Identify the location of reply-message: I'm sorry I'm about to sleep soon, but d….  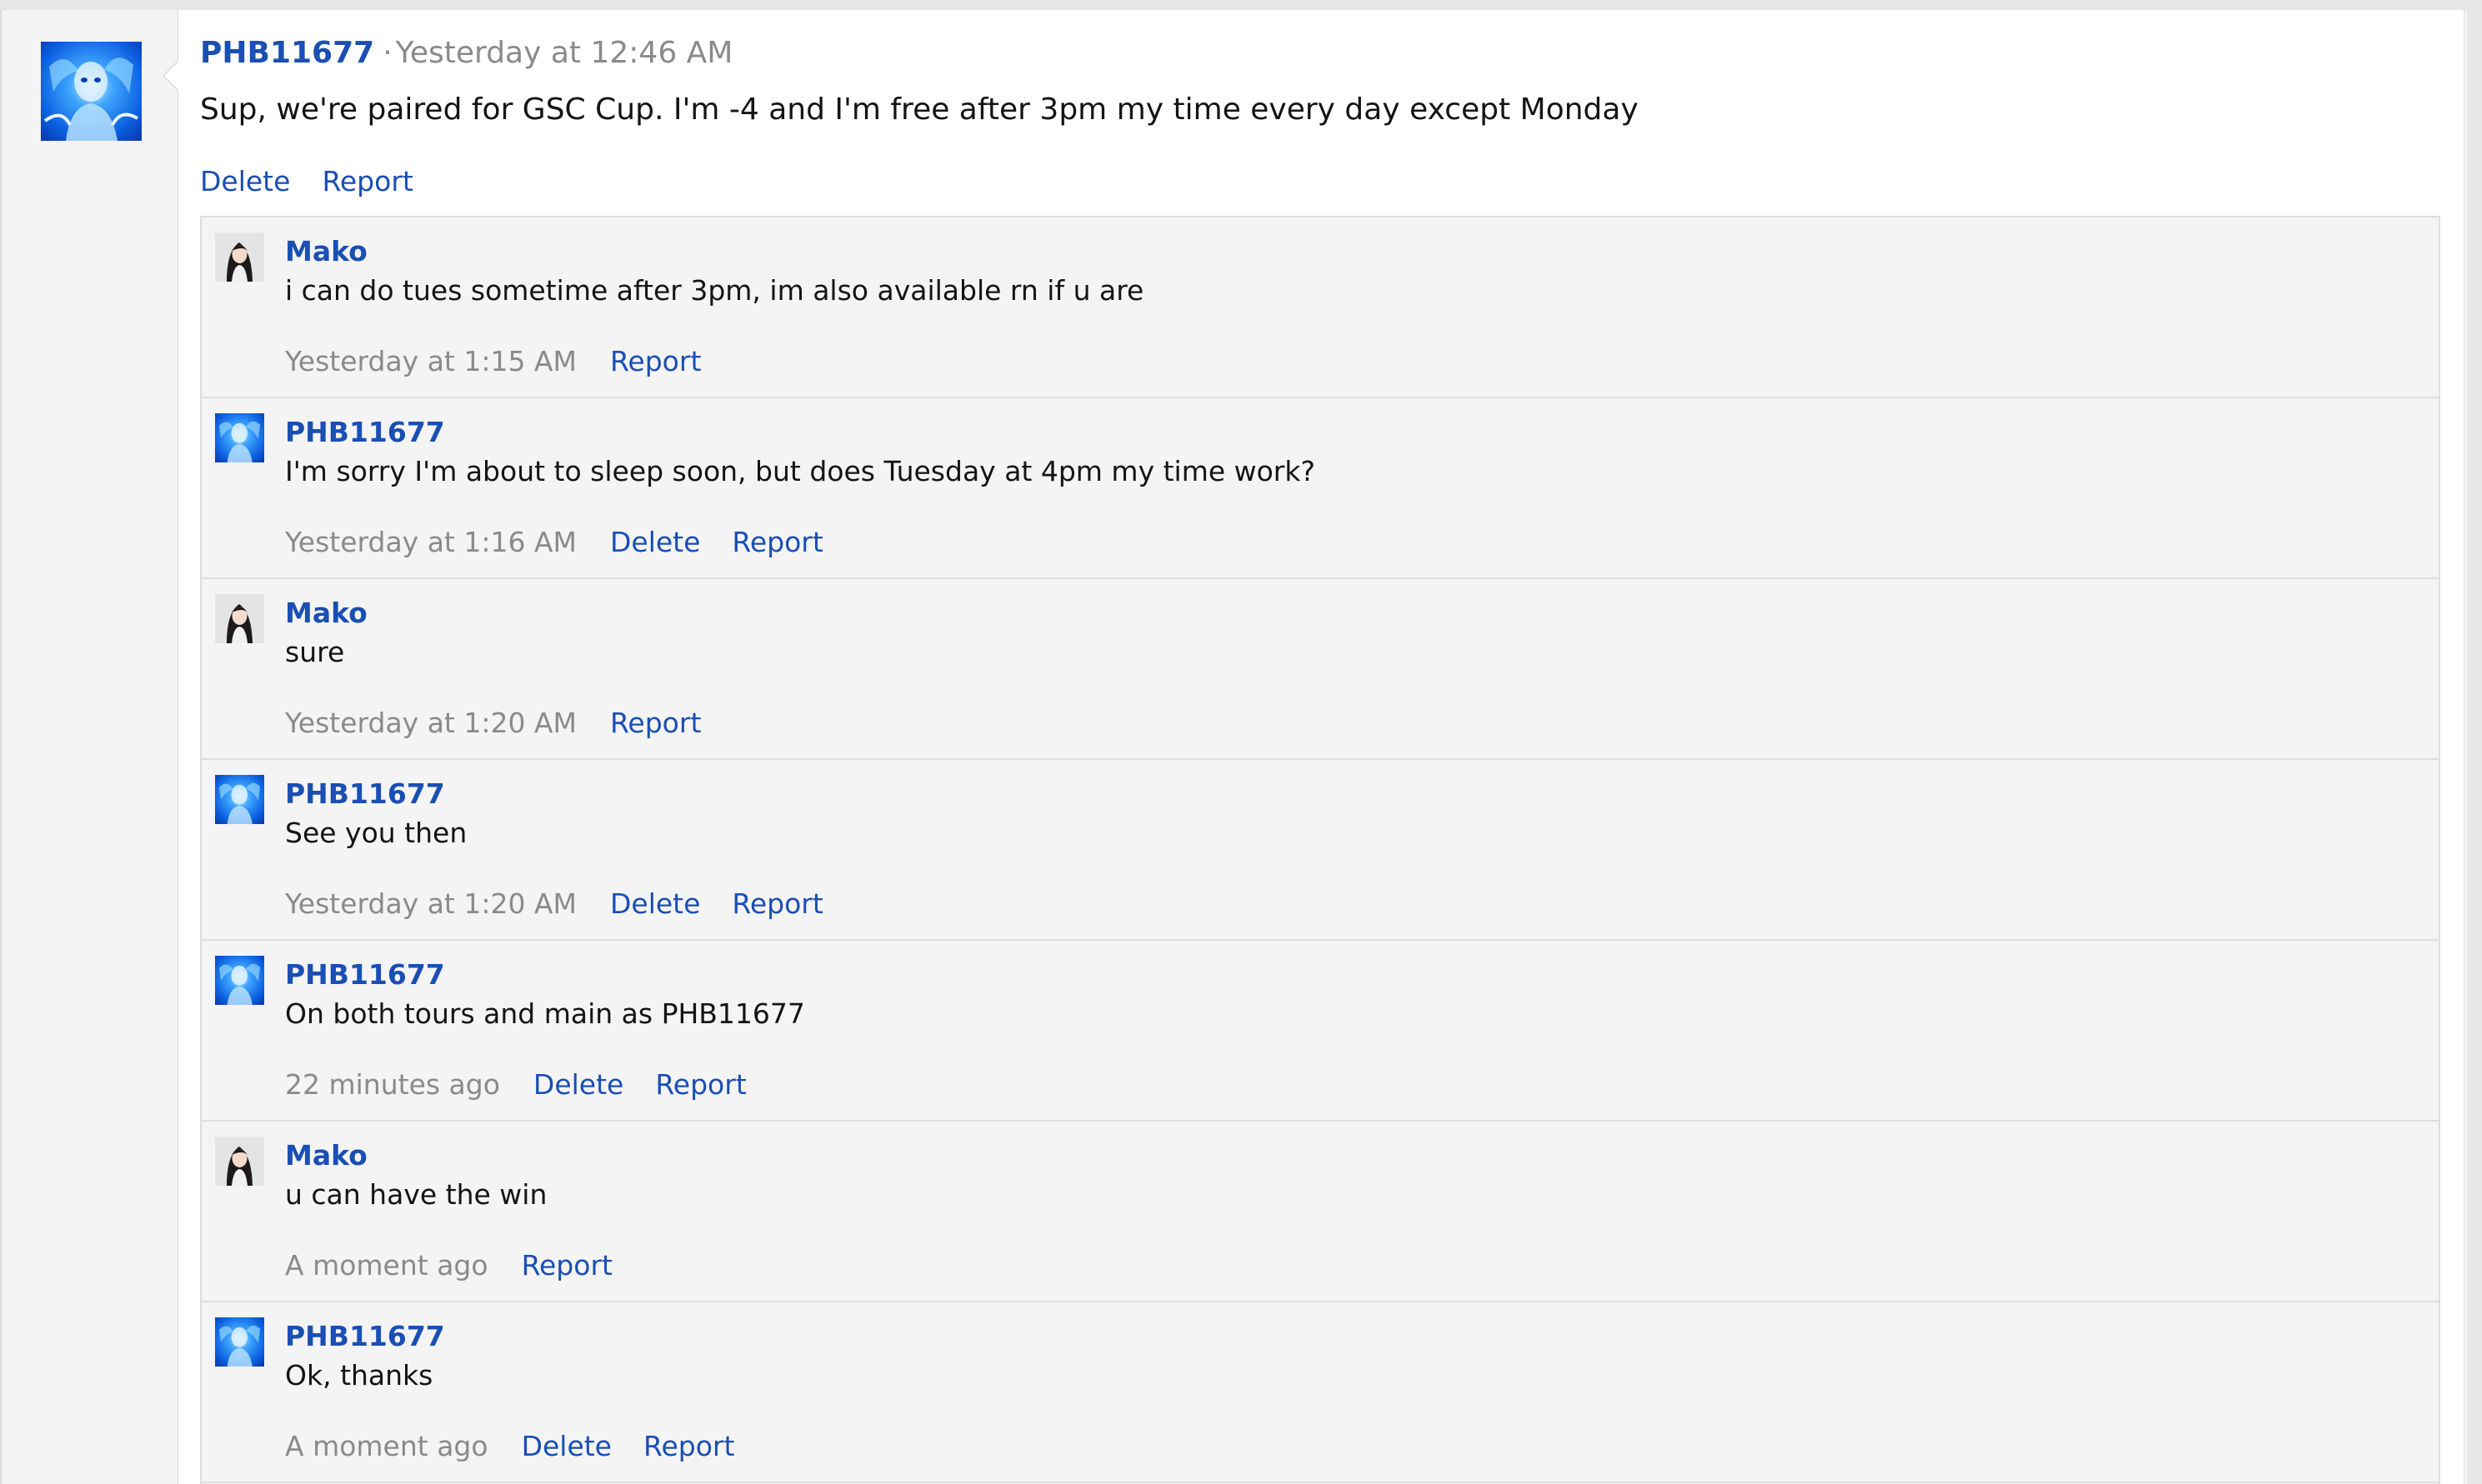
(800, 471).